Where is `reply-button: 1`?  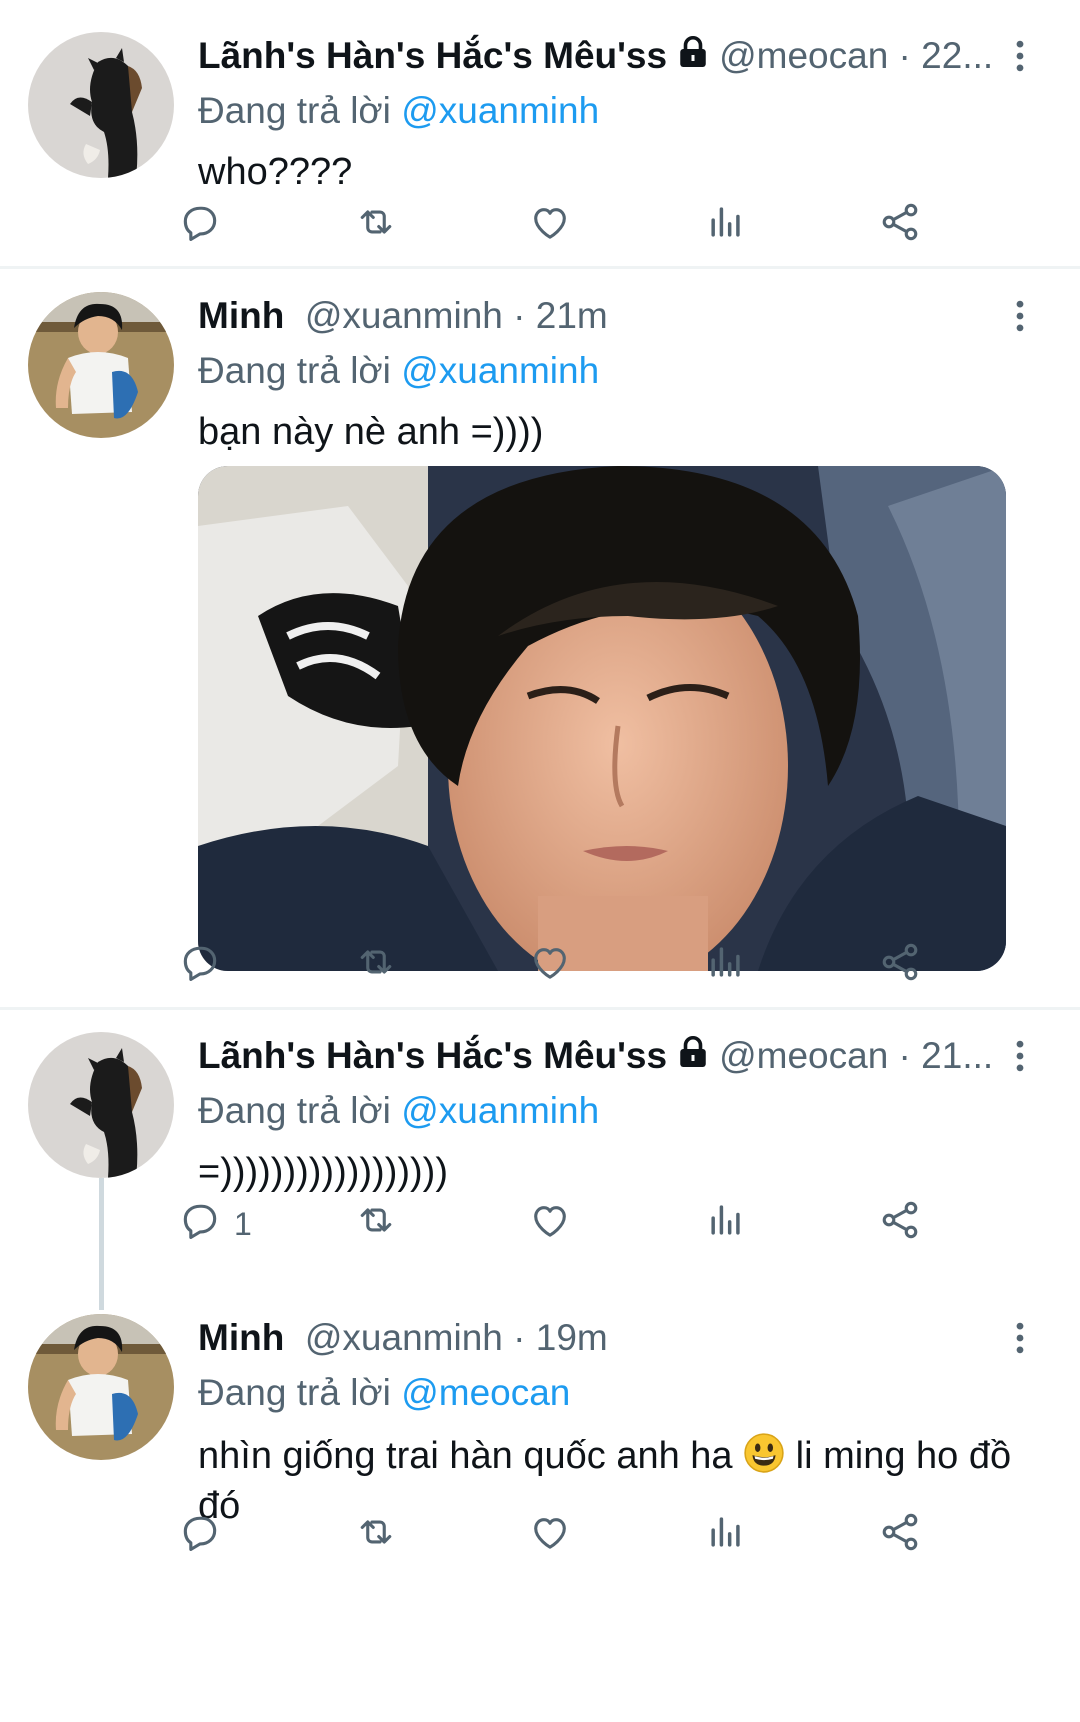
reply-button: 1 is located at coordinates (215, 1224).